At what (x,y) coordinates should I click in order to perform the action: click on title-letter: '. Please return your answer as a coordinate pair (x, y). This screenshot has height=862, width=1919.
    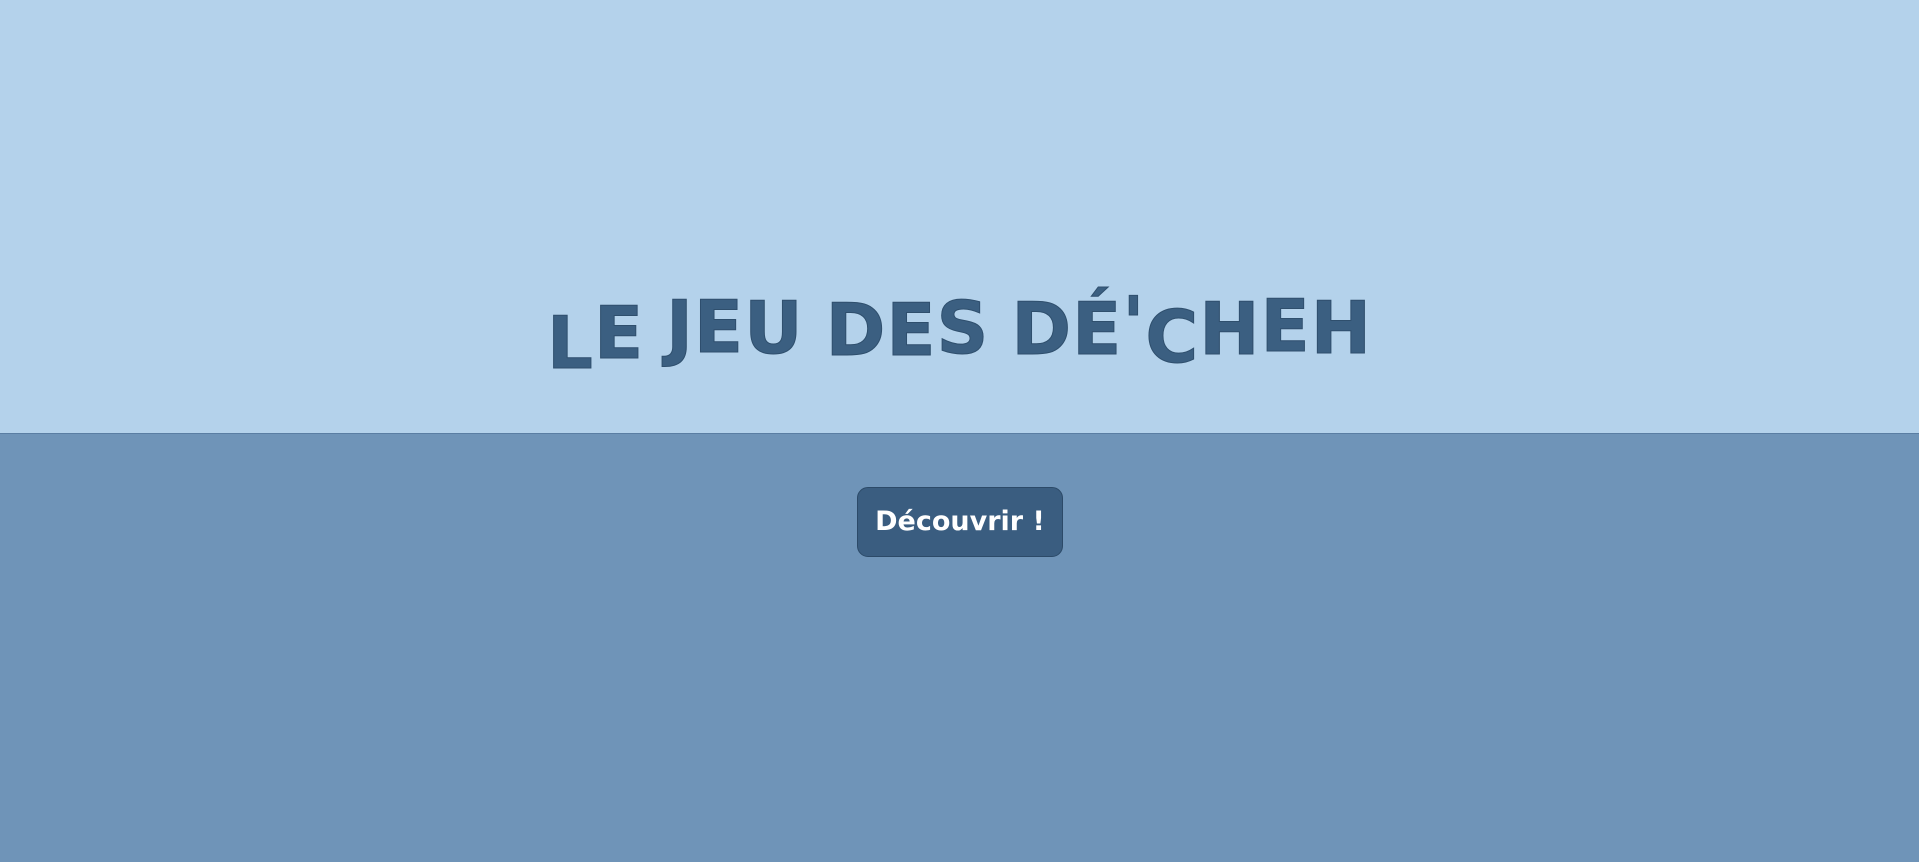
    Looking at the image, I should click on (1134, 323).